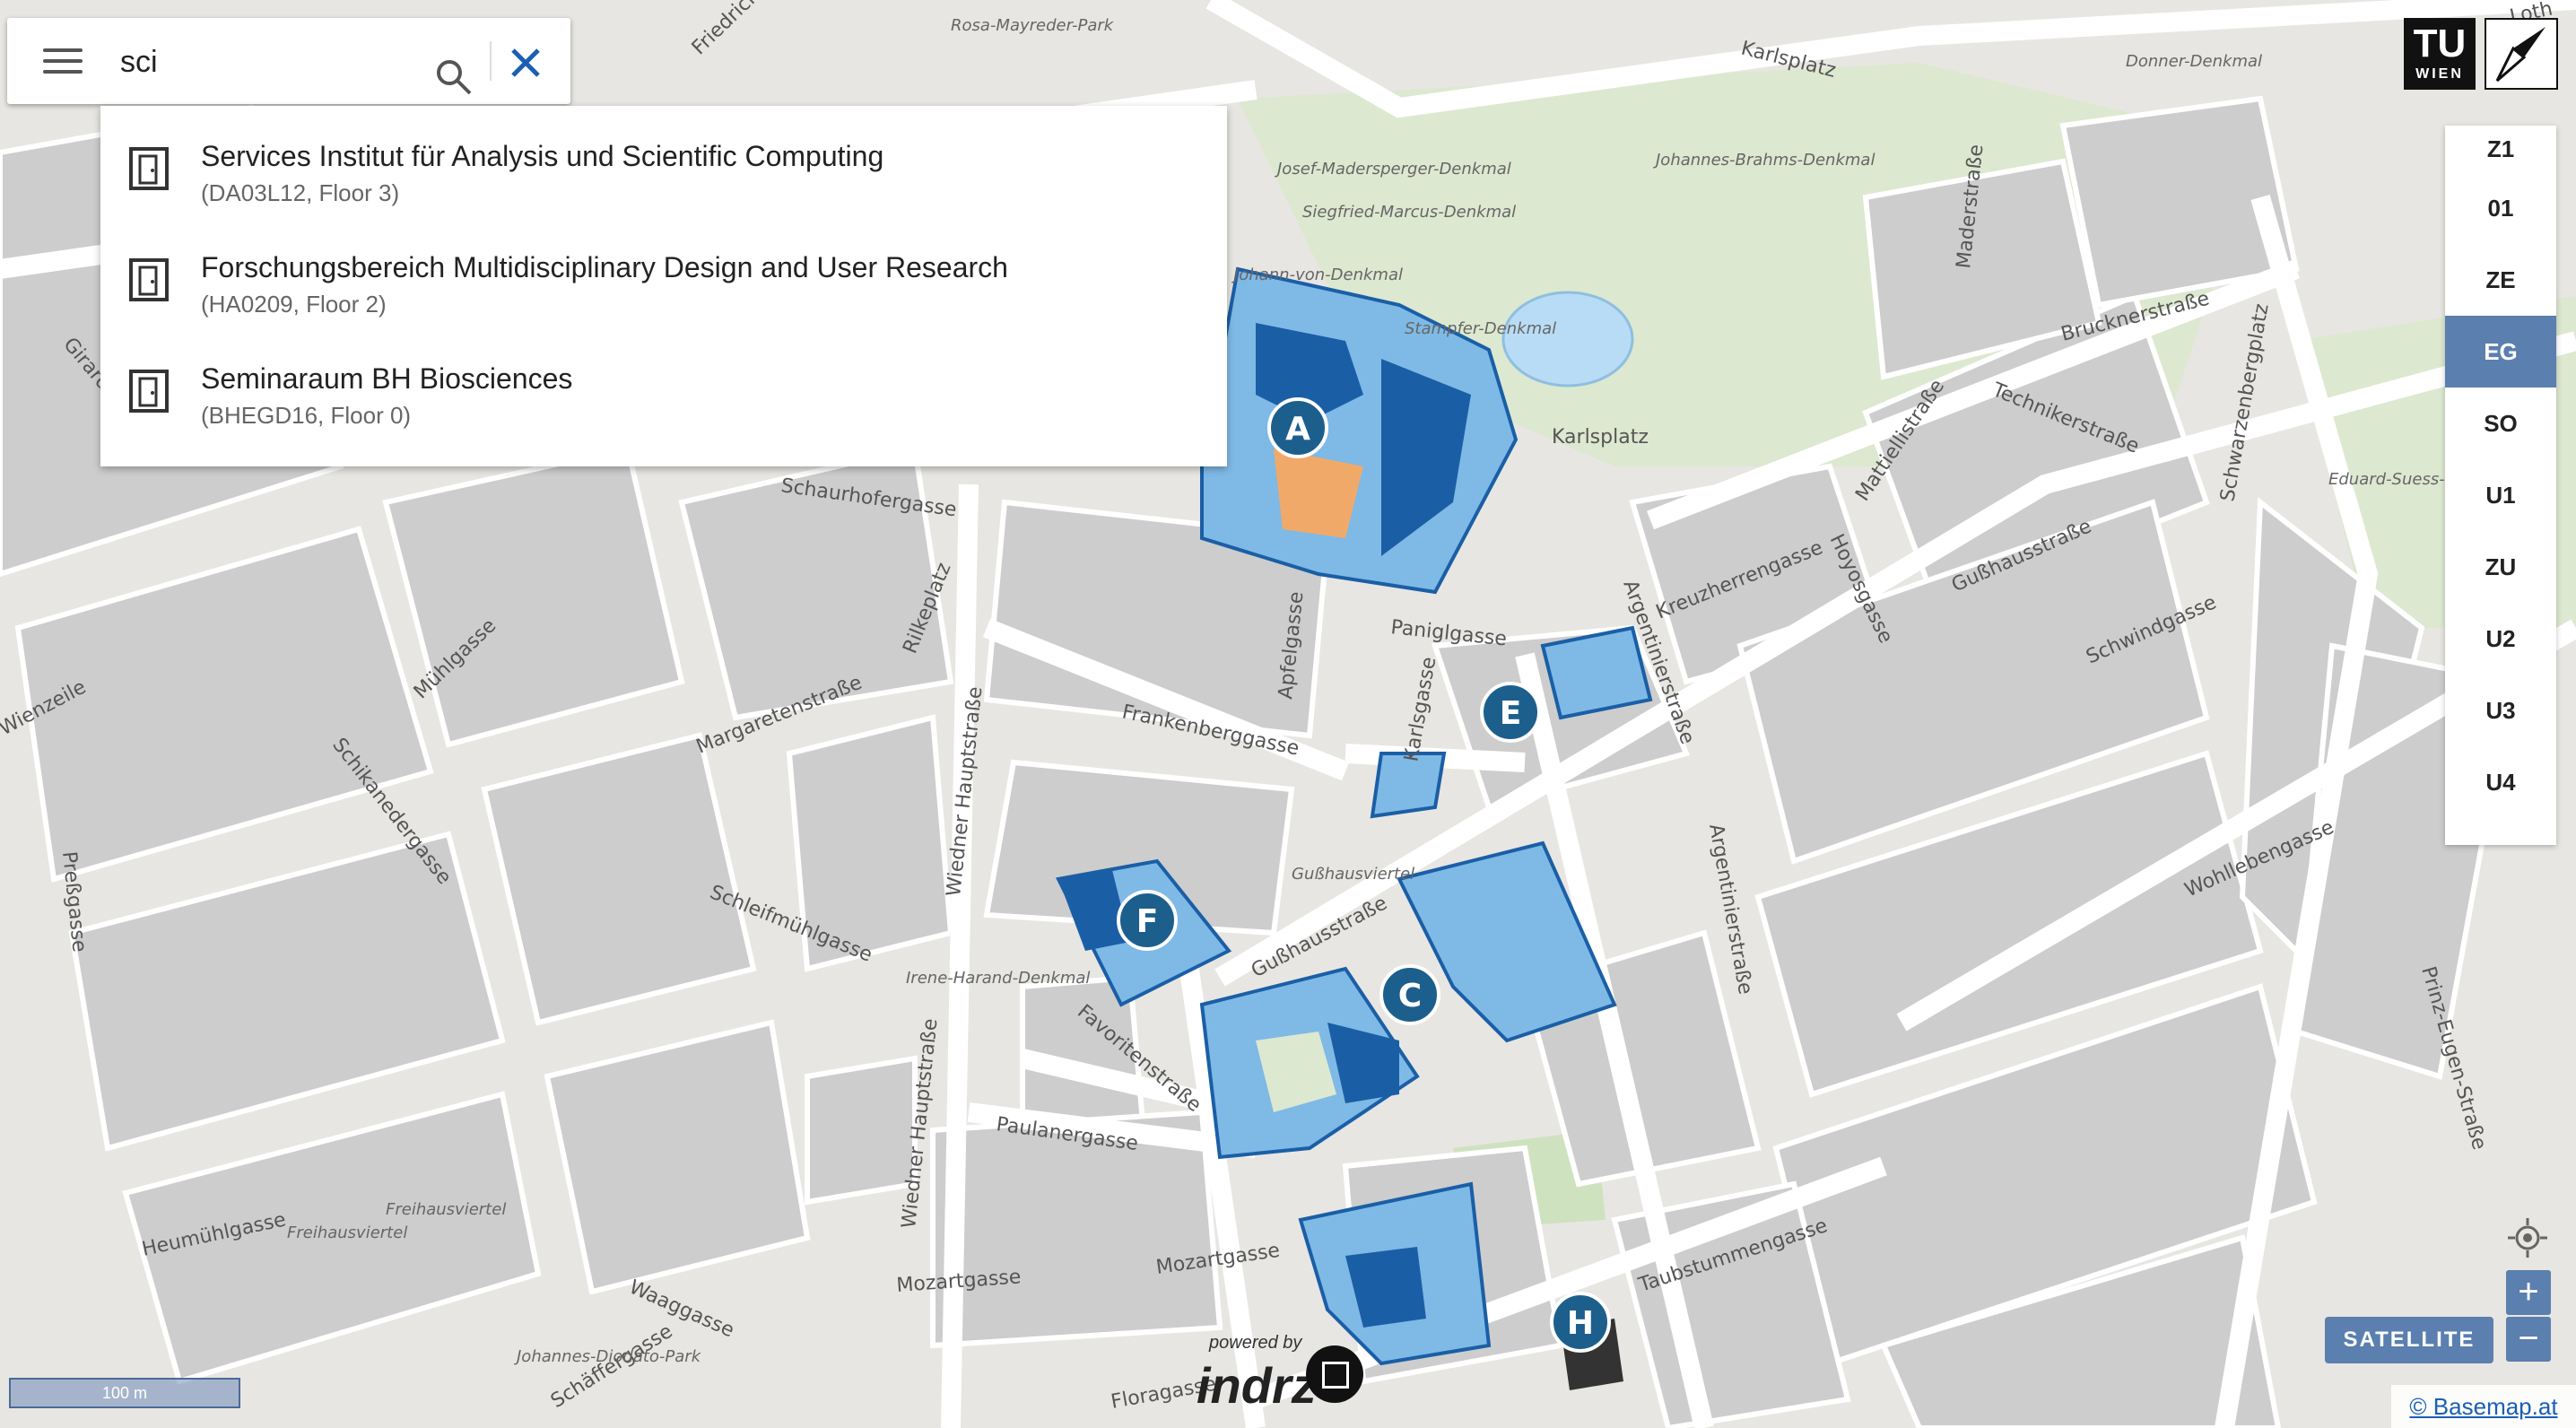 Image resolution: width=2576 pixels, height=1428 pixels. What do you see at coordinates (1764, 160) in the screenshot?
I see `poi-label: Johannes-Brahms-Denkmal` at bounding box center [1764, 160].